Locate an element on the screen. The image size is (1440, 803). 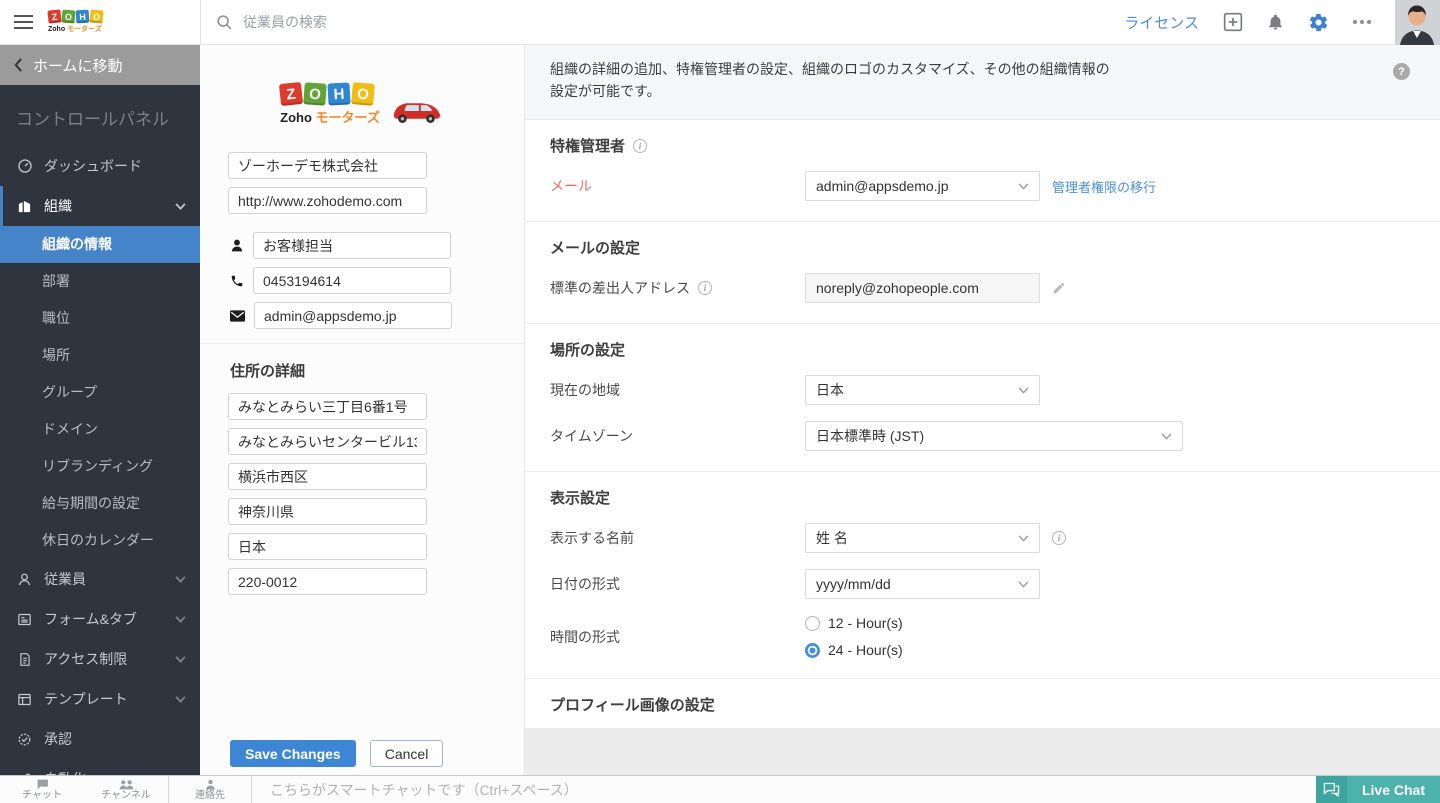
address-section-title: 住所の詳細 is located at coordinates (268, 371).